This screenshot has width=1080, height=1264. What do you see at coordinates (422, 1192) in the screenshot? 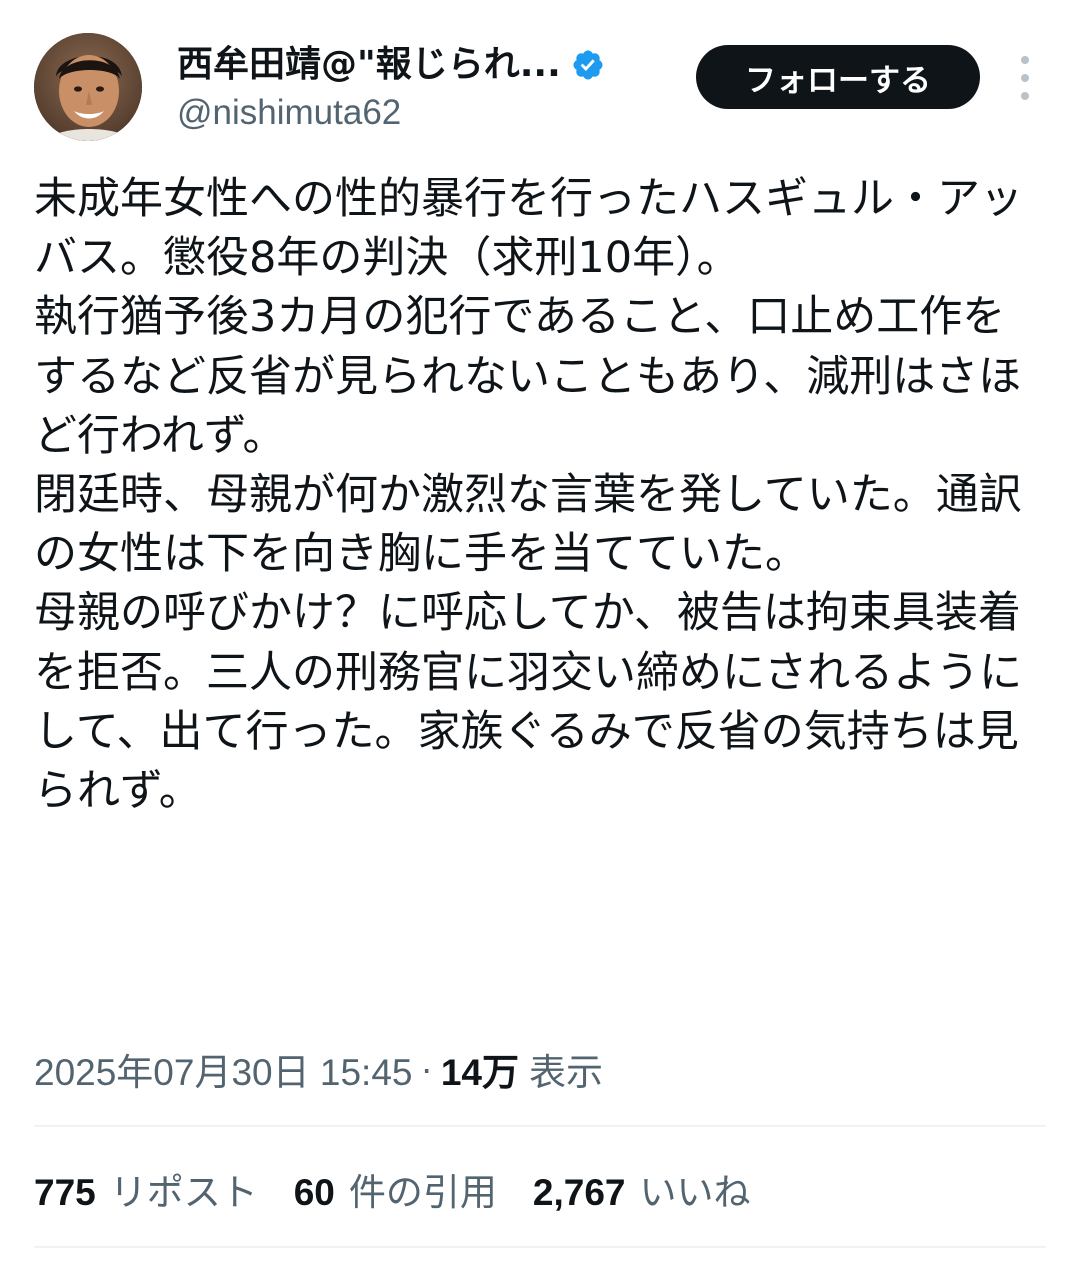
I see `stat-label: 件の引用` at bounding box center [422, 1192].